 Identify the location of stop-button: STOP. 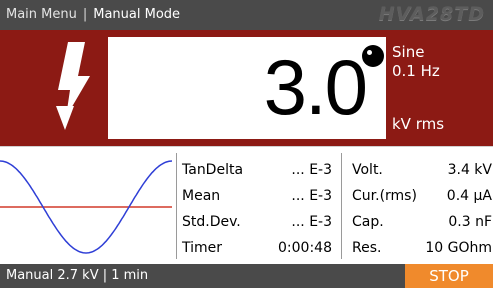
(449, 276).